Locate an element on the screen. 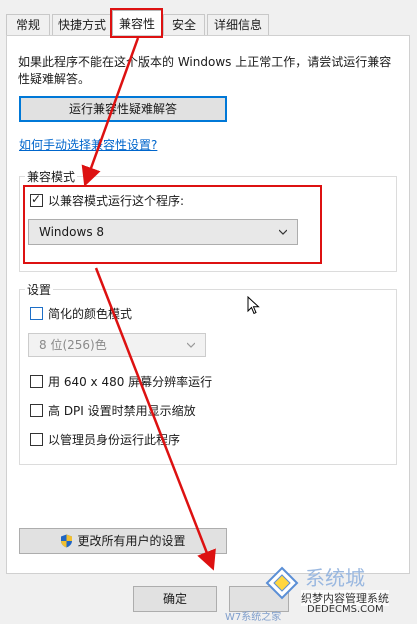 The height and width of the screenshot is (624, 417). resolution-640-row: 用 640 x 480 屏幕分辨率运行 is located at coordinates (121, 382).